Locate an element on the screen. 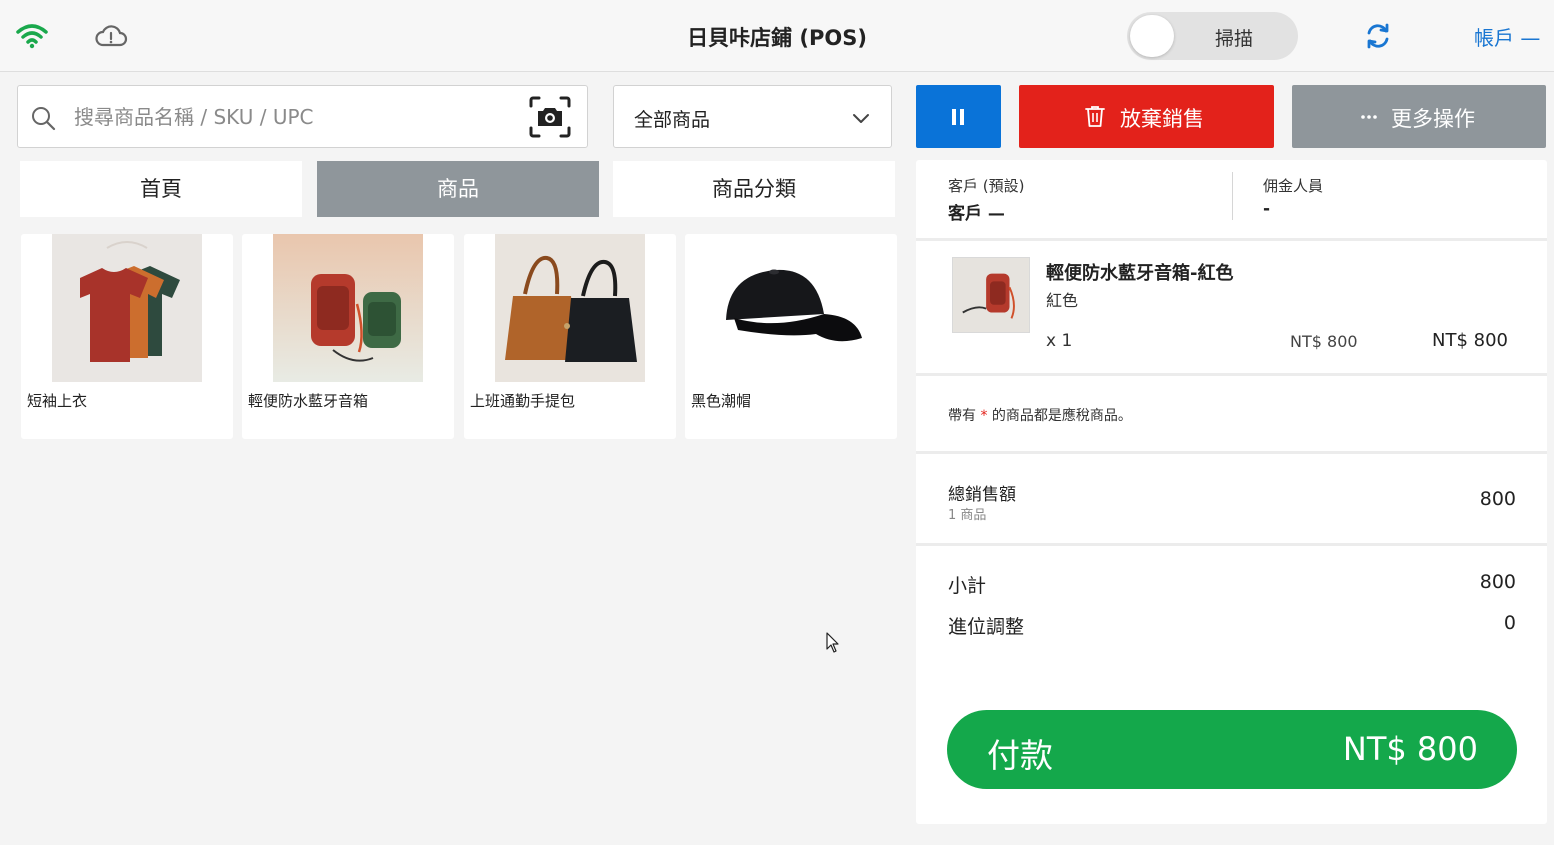  pay-button: 付款 NT$ 800 is located at coordinates (1232, 749).